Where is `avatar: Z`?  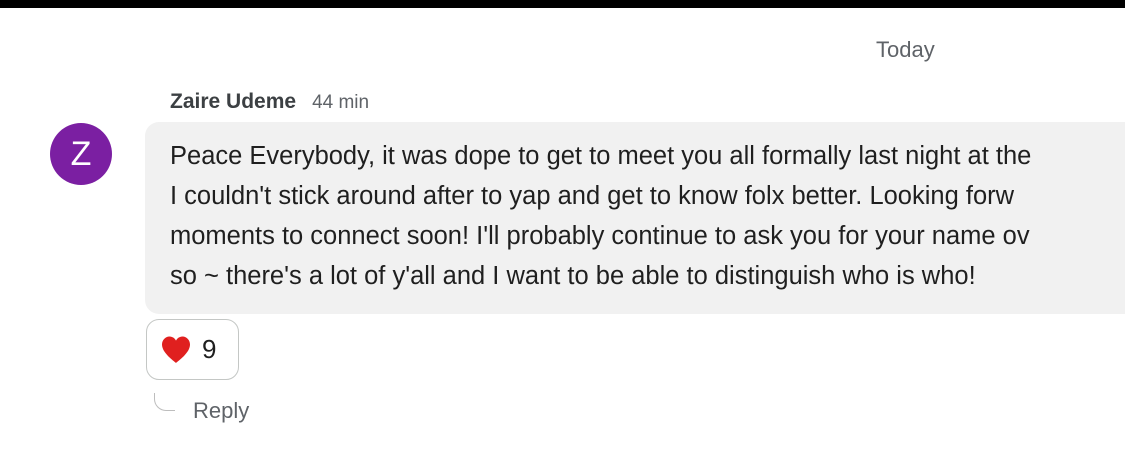
avatar: Z is located at coordinates (81, 154).